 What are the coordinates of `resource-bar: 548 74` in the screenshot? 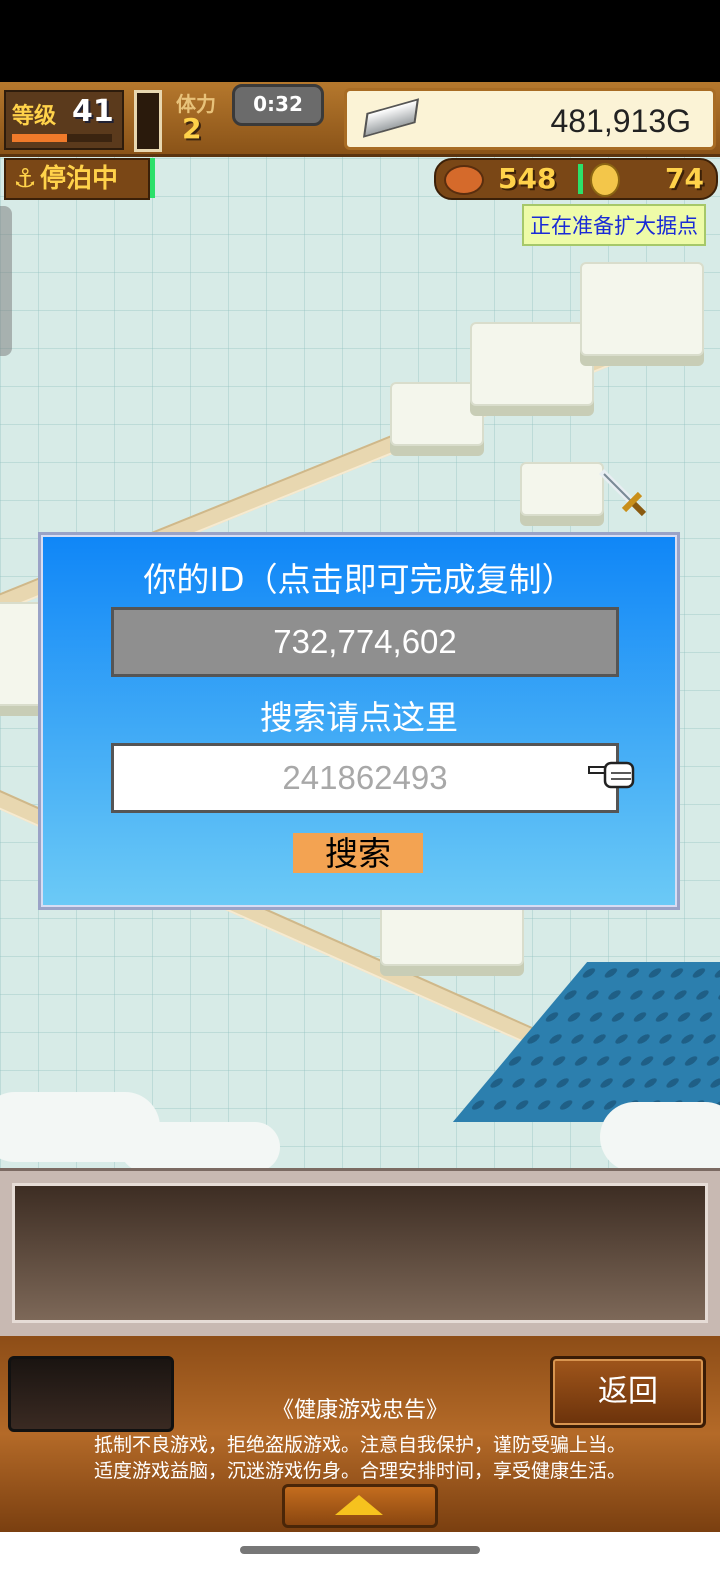 It's located at (576, 179).